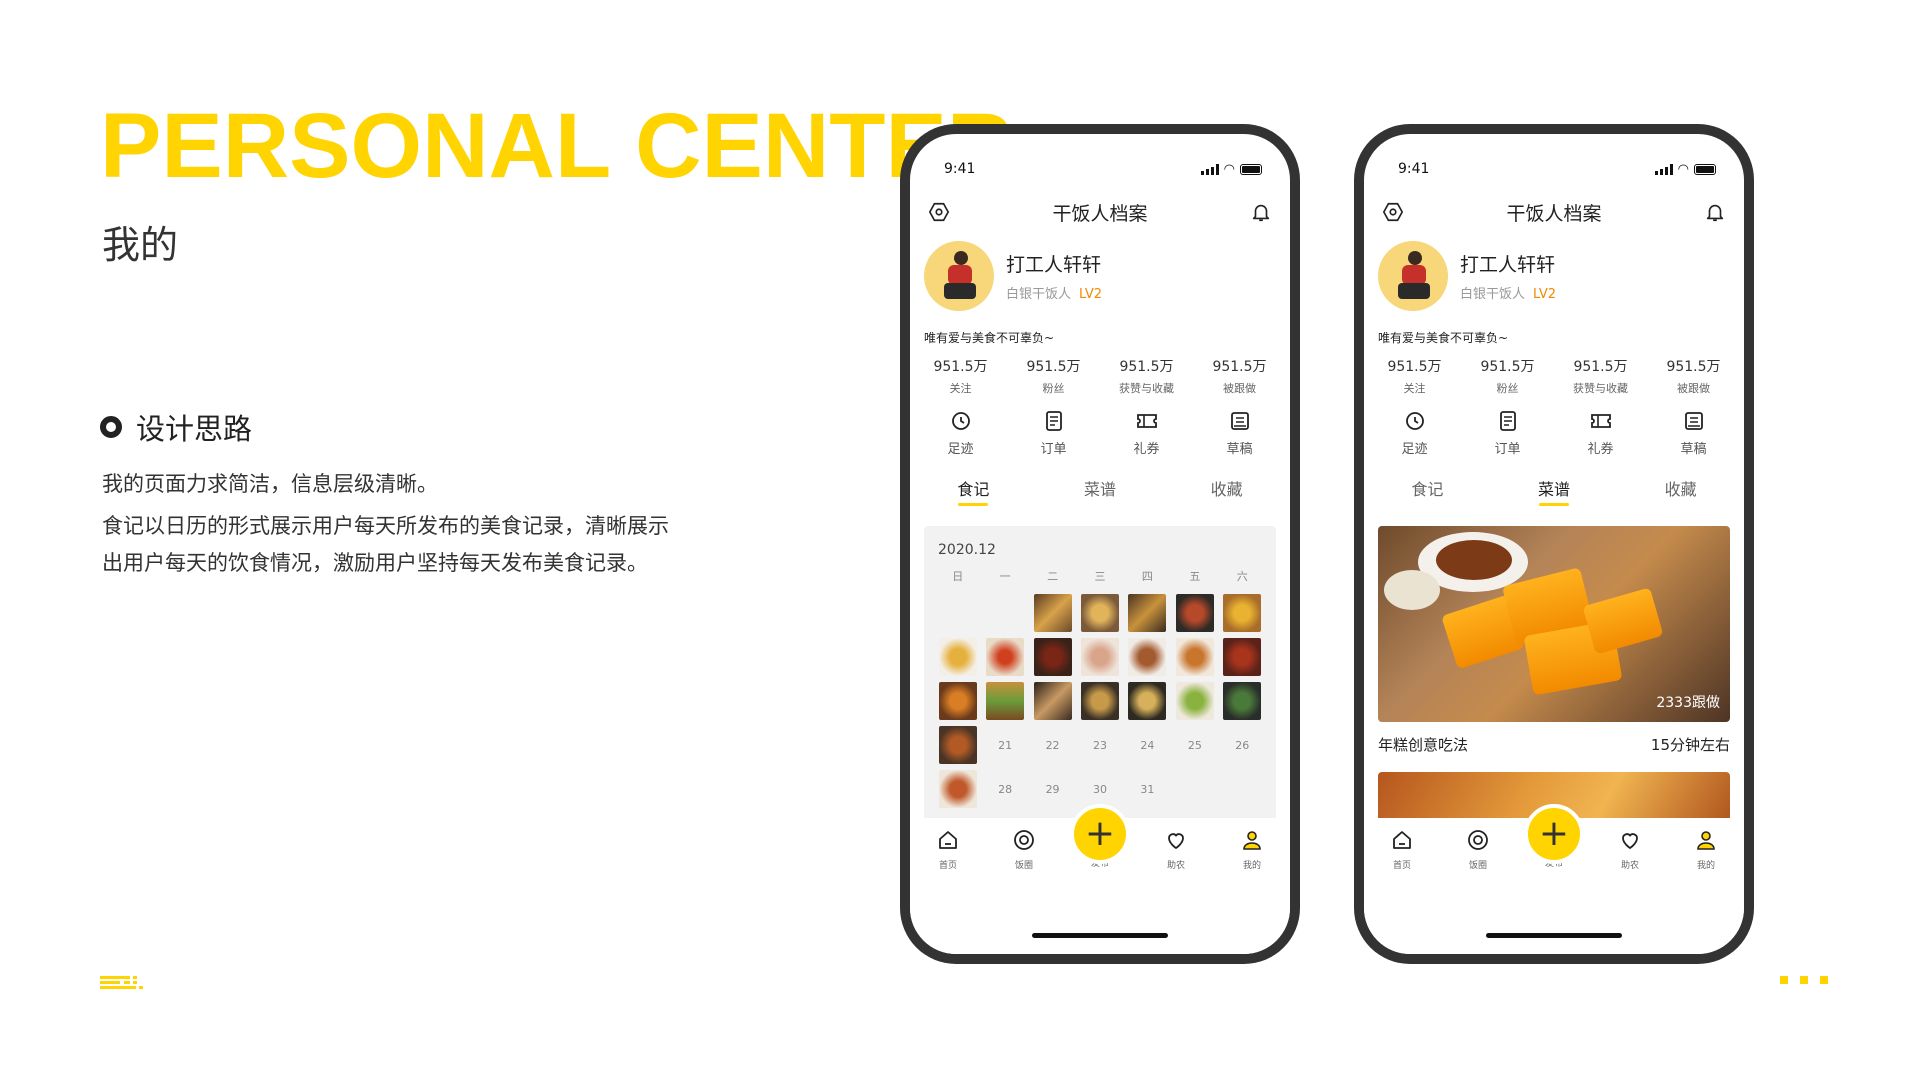 This screenshot has width=1920, height=1080. What do you see at coordinates (1052, 789) in the screenshot?
I see `calendar-day: 29` at bounding box center [1052, 789].